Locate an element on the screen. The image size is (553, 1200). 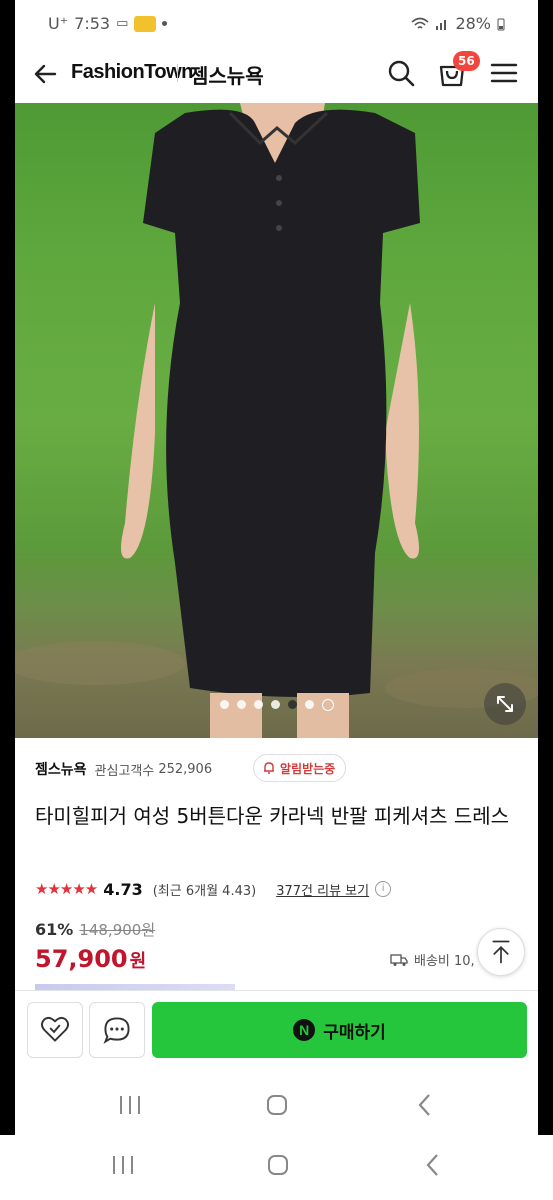
app-notification-icon is located at coordinates (145, 23).